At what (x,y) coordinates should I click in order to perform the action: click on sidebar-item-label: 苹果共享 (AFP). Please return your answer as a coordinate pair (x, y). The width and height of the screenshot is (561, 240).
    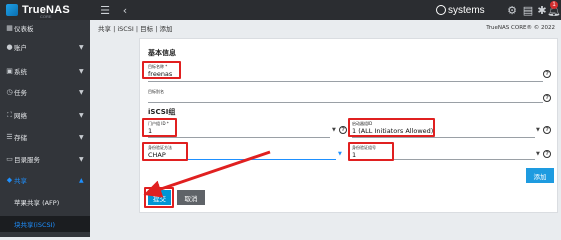
    Looking at the image, I should click on (37, 203).